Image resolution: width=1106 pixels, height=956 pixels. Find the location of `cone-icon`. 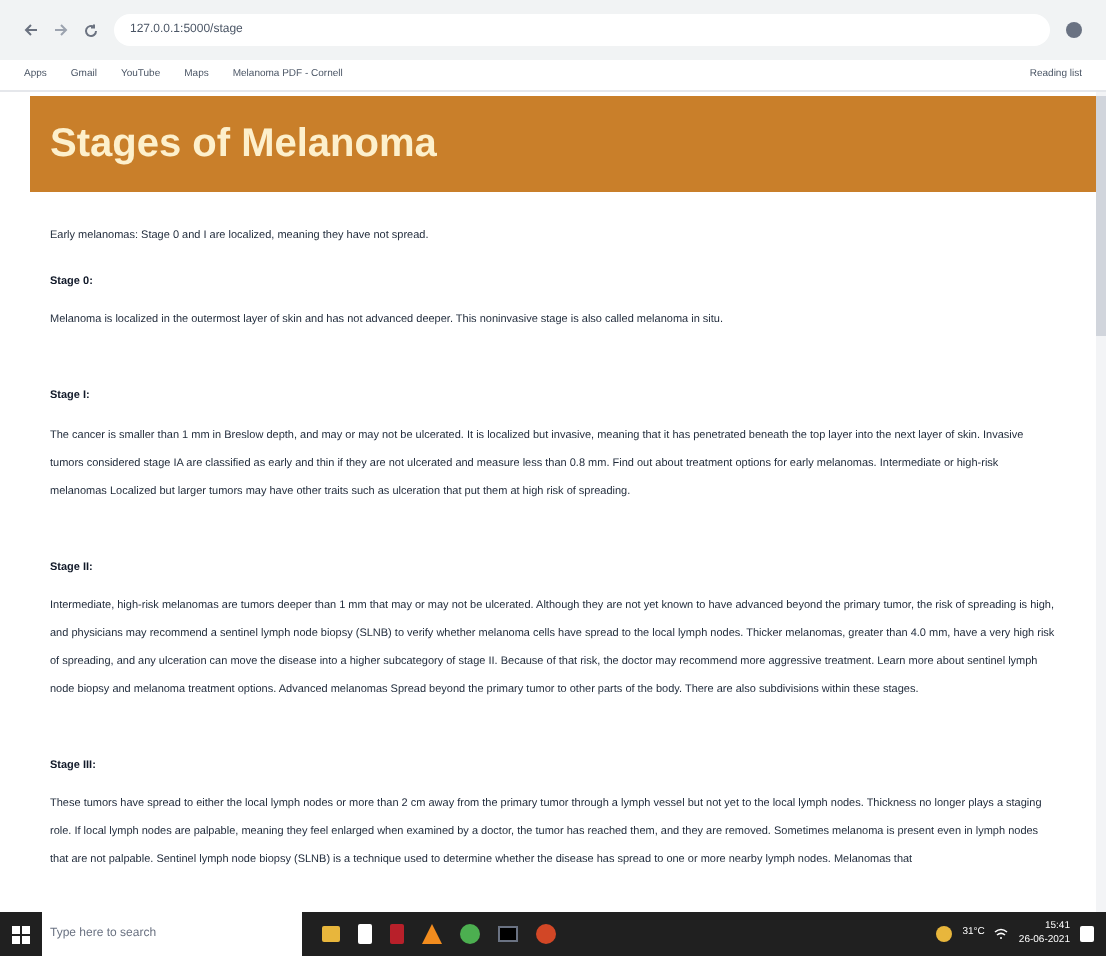

cone-icon is located at coordinates (432, 934).